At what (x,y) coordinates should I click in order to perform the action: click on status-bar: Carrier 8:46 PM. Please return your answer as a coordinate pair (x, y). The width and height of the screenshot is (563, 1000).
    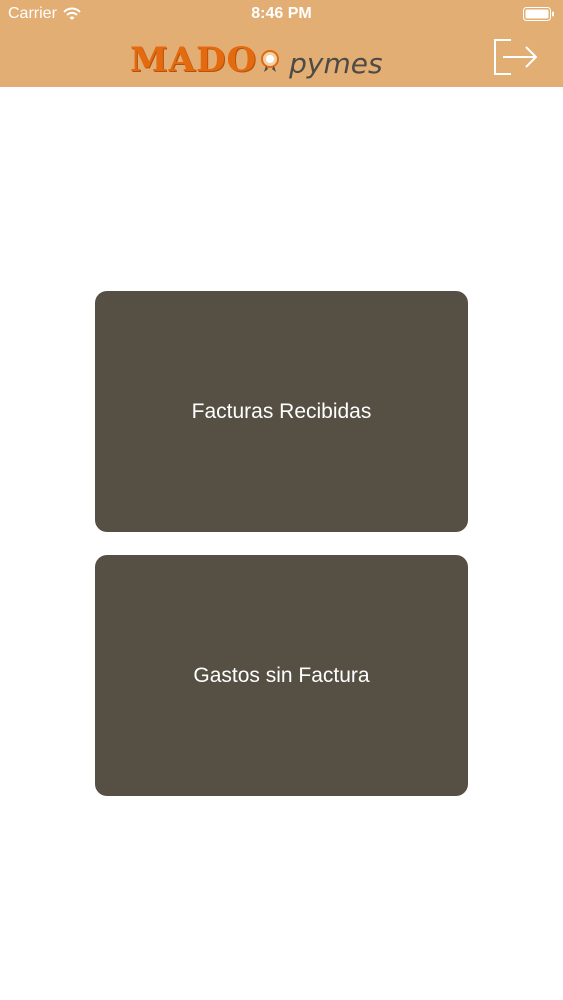
    Looking at the image, I should click on (281, 15).